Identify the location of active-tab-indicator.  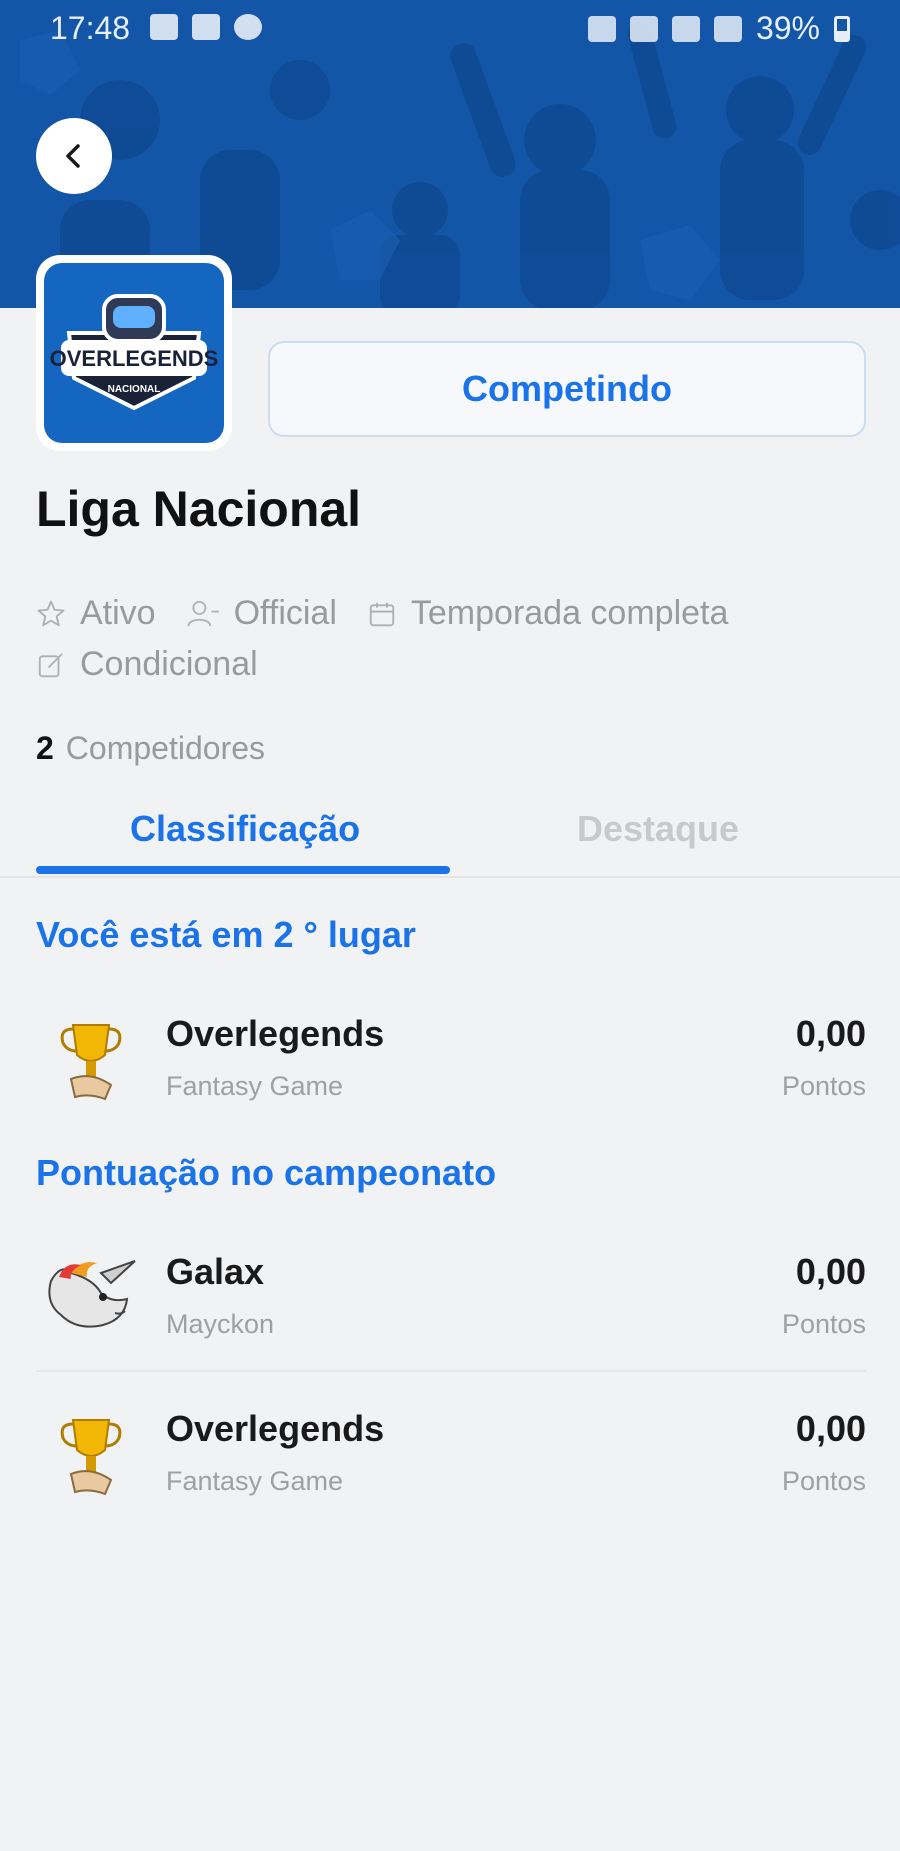
(243, 870).